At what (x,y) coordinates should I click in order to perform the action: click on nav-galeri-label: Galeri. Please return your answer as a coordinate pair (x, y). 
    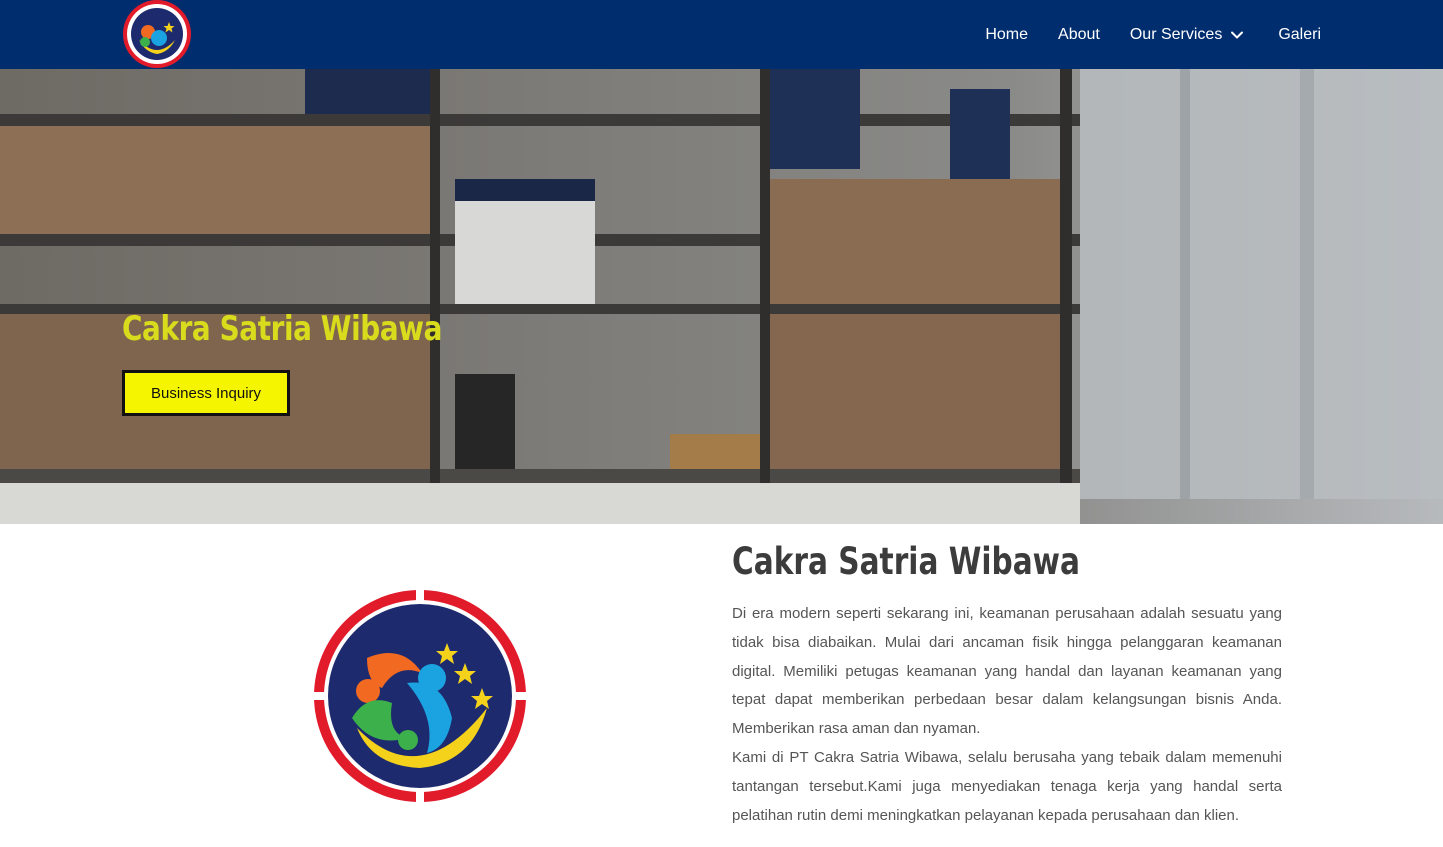
    Looking at the image, I should click on (1299, 34).